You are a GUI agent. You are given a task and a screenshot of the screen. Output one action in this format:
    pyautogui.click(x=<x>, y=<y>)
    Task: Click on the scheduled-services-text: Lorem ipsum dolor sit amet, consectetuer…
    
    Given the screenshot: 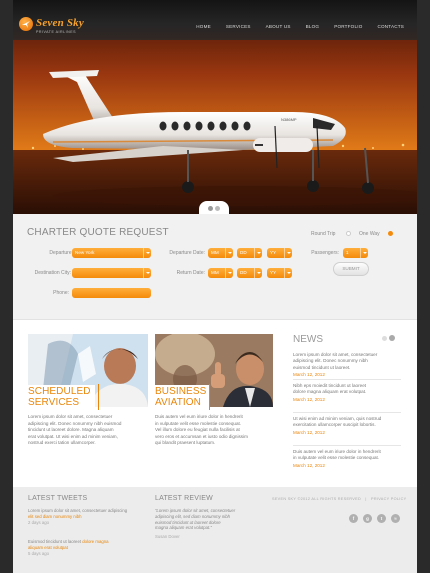 What is the action you would take?
    pyautogui.click(x=74, y=430)
    